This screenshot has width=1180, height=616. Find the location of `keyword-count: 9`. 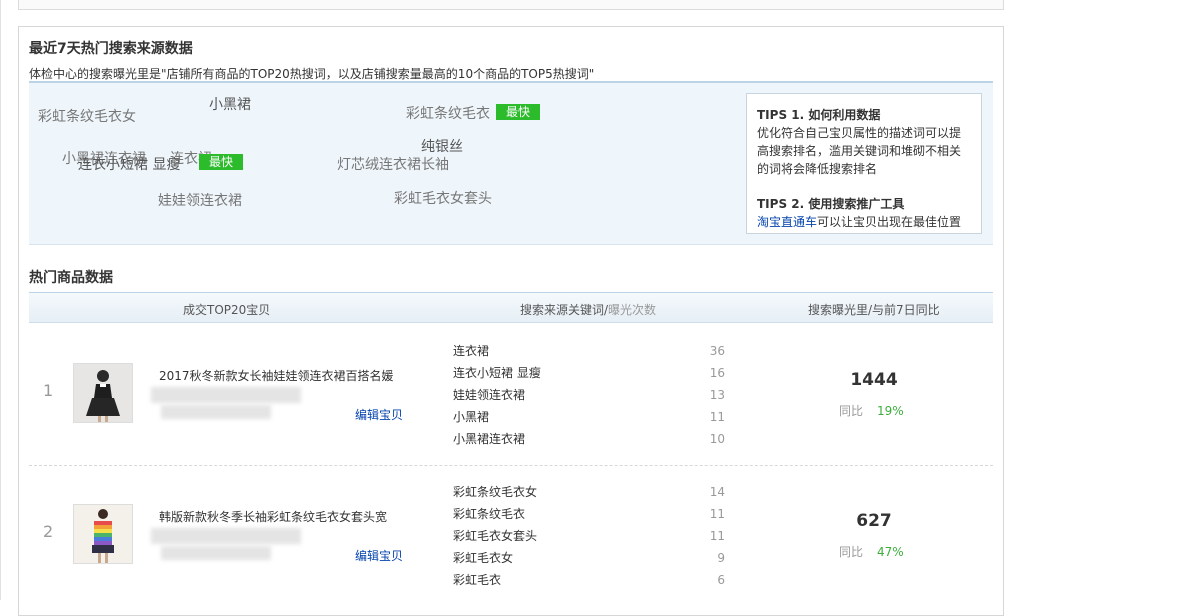

keyword-count: 9 is located at coordinates (721, 558).